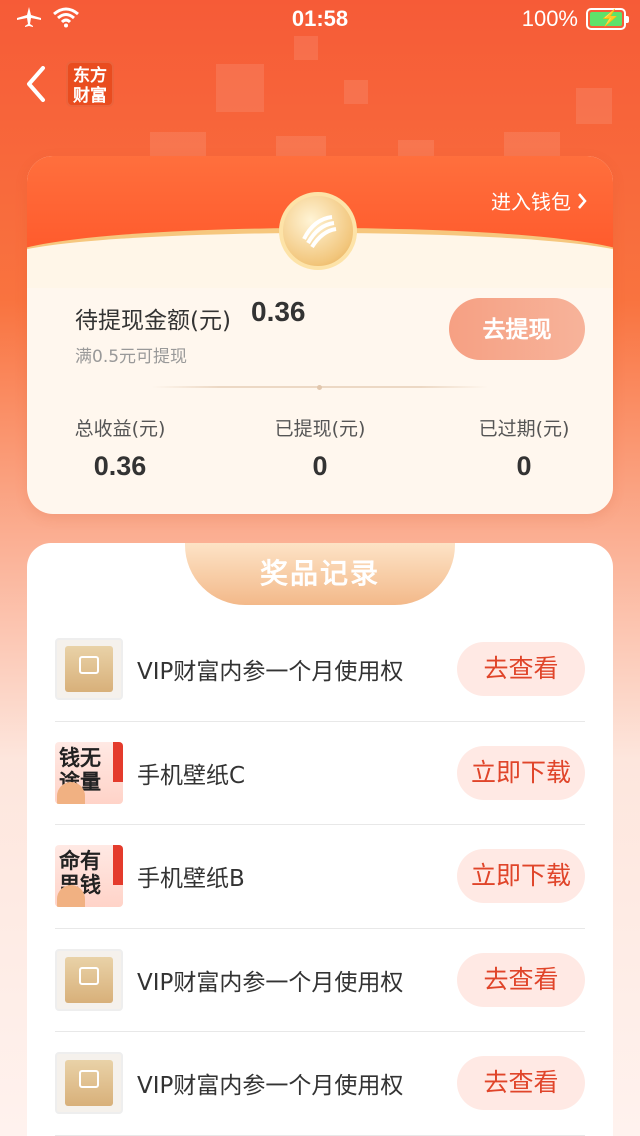 The width and height of the screenshot is (640, 1136). I want to click on nav-bar: 东方 财富, so click(68, 84).